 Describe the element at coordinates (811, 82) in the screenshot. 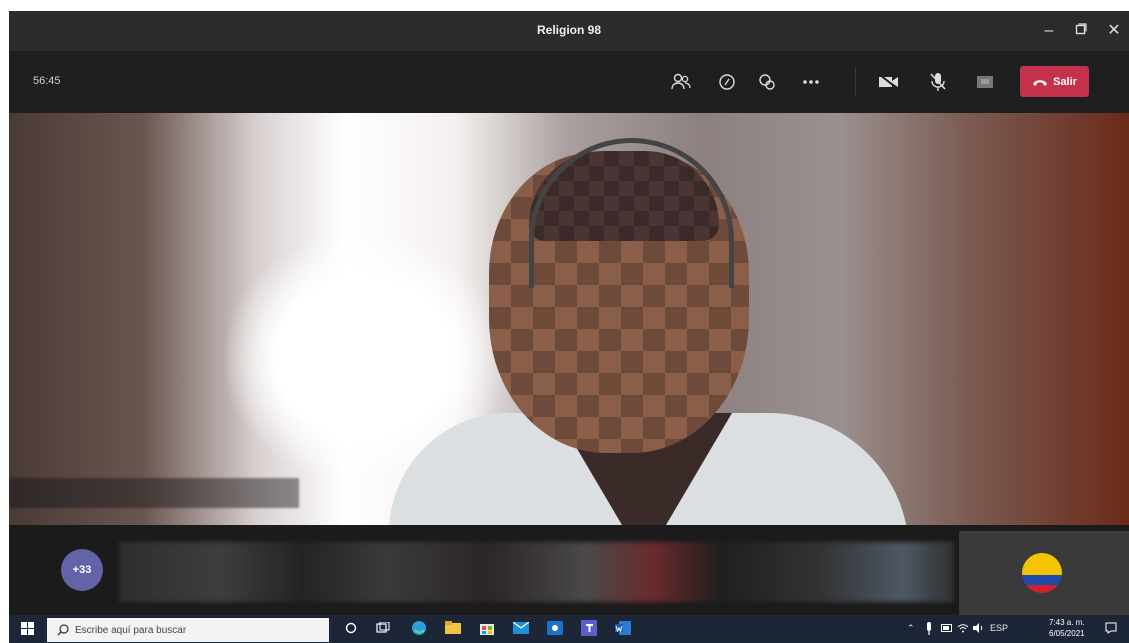

I see `more-options-icon` at that location.